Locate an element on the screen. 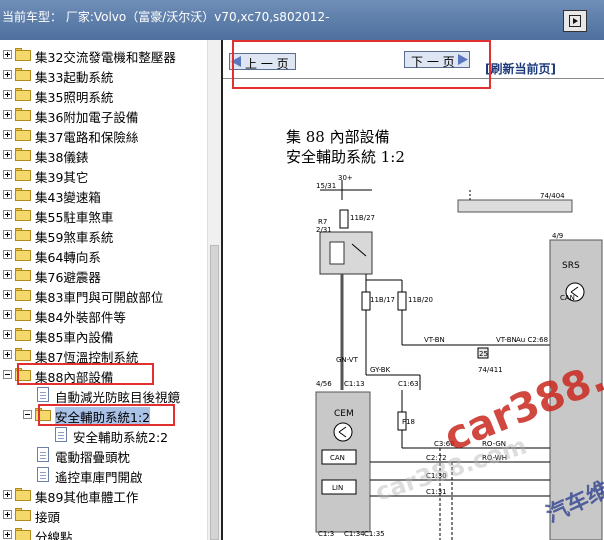 This screenshot has height=540, width=604. annotation-box-nav is located at coordinates (361, 64).